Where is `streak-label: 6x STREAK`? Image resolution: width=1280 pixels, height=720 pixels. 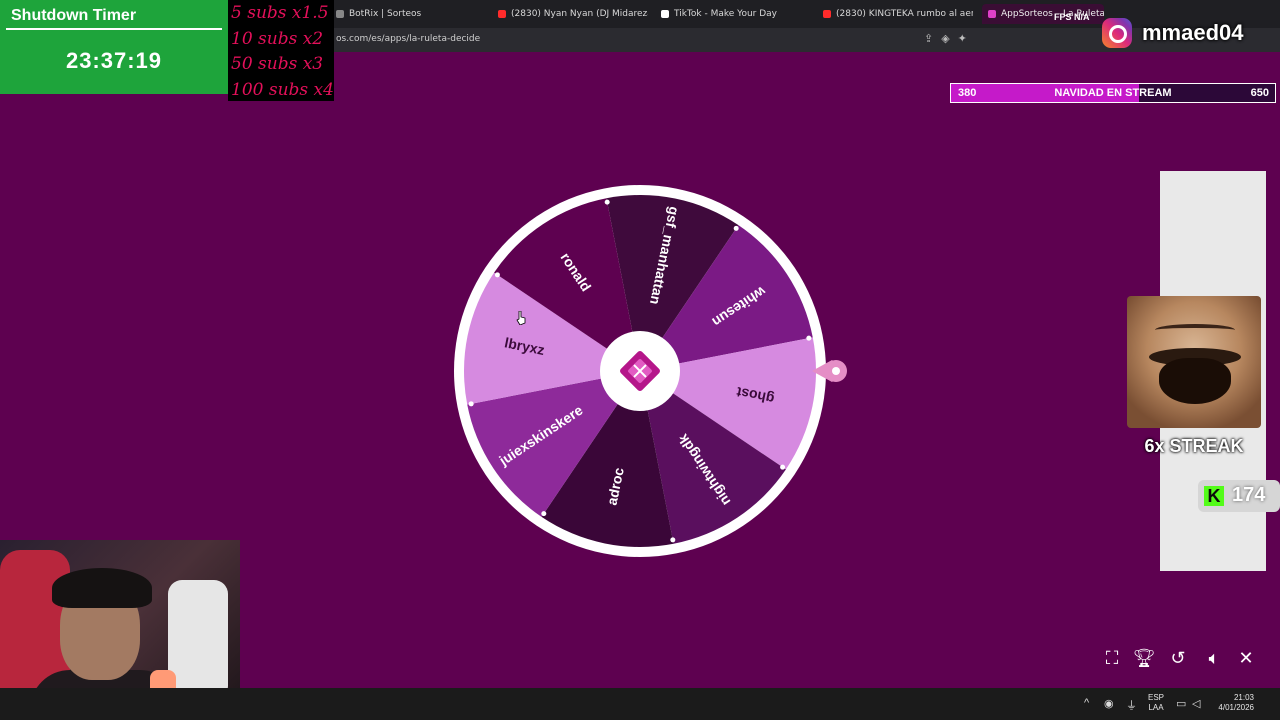 streak-label: 6x STREAK is located at coordinates (1194, 446).